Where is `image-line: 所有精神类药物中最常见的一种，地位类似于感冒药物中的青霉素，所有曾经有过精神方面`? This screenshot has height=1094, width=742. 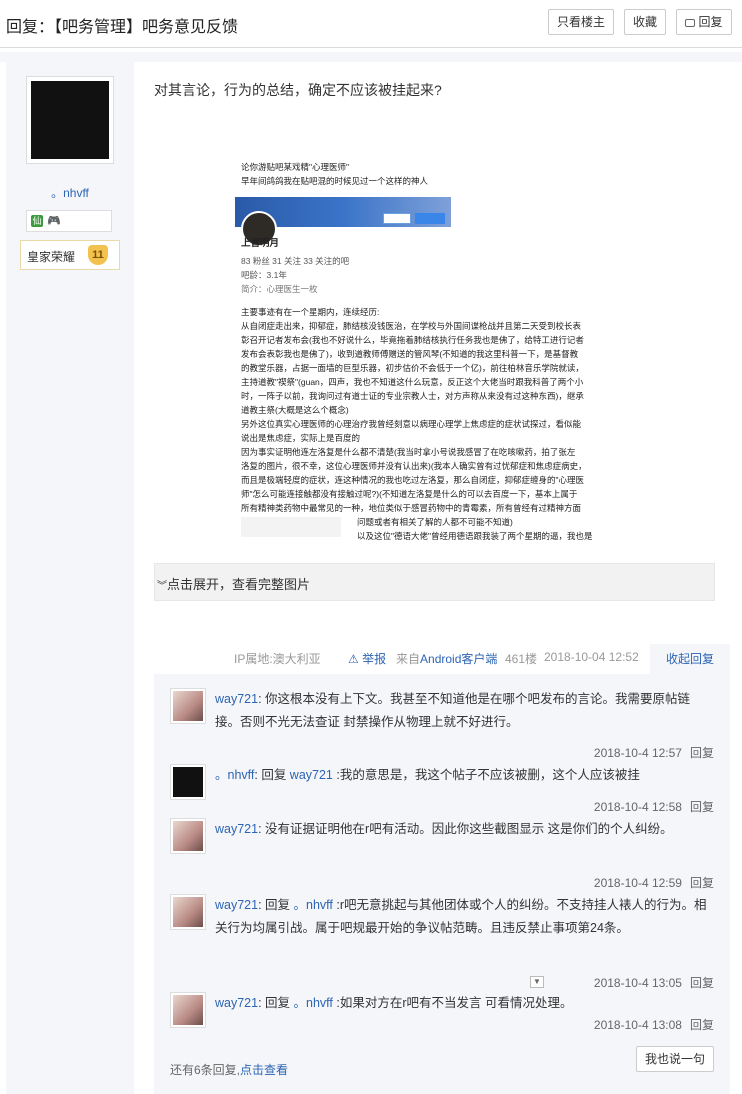
image-line: 所有精神类药物中最常见的一种，地位类似于感冒药物中的青霉素，所有曾经有过精神方面 is located at coordinates (411, 508).